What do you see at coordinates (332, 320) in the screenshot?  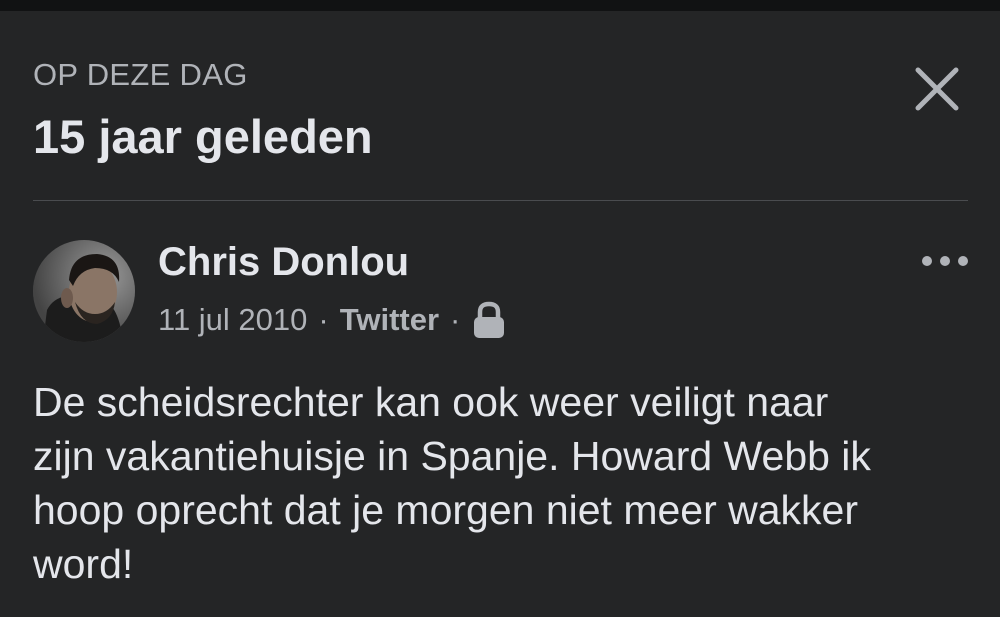 I see `post-meta: 11 jul 2010 · Twitter ·` at bounding box center [332, 320].